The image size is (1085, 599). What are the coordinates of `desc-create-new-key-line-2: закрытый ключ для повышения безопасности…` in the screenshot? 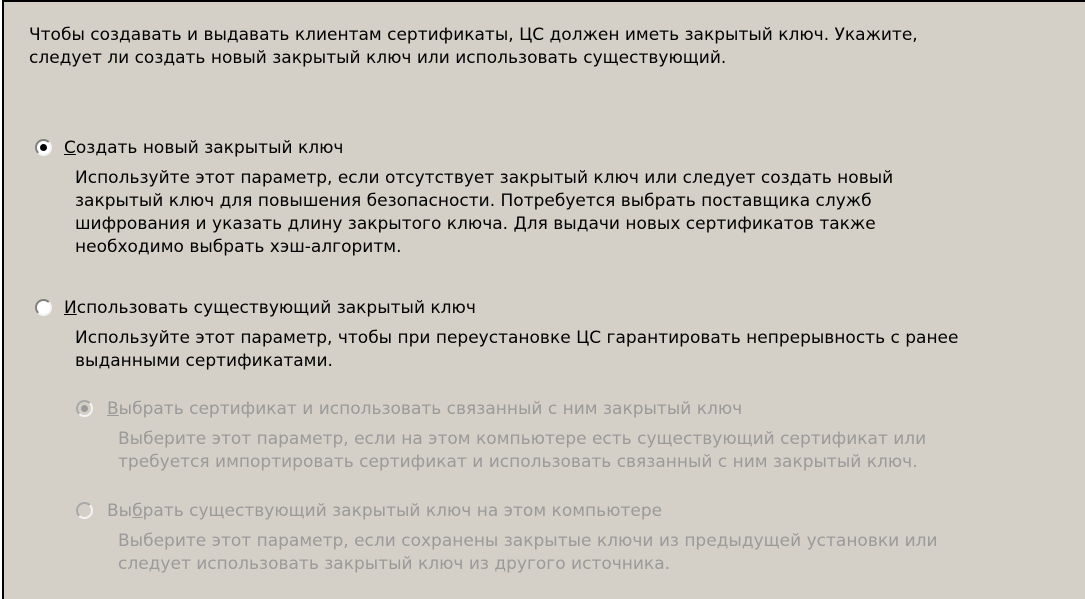 It's located at (473, 201).